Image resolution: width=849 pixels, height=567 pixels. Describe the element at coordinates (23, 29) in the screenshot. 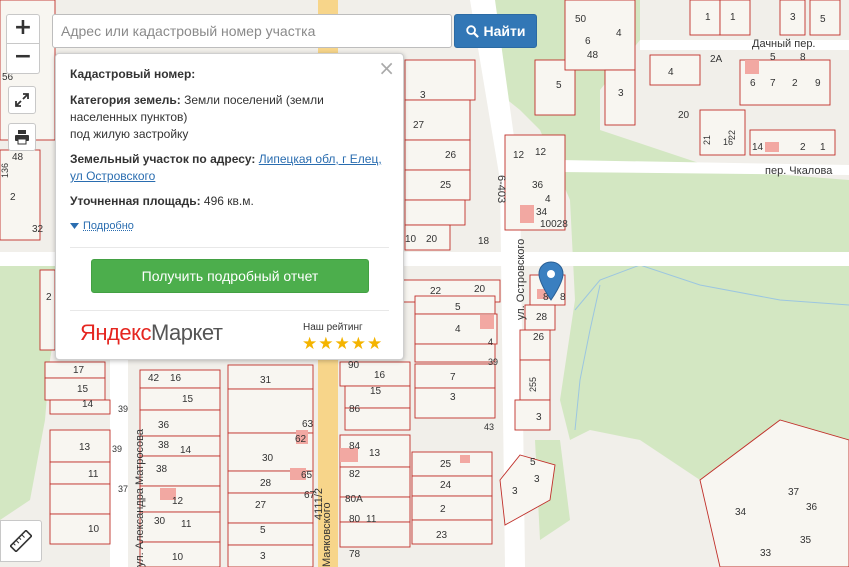

I see `zoom-in-button: +` at that location.